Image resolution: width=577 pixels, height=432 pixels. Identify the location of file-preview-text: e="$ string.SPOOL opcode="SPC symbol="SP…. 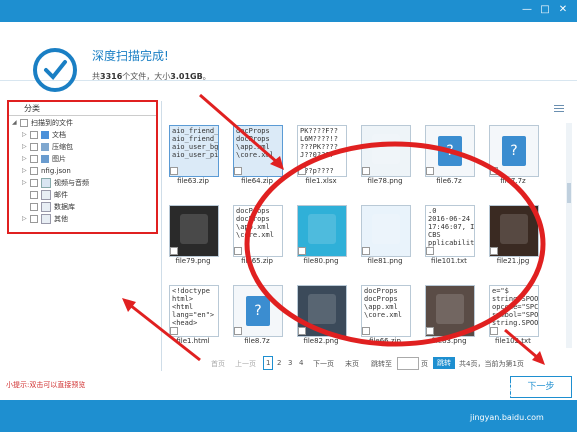
(515, 307).